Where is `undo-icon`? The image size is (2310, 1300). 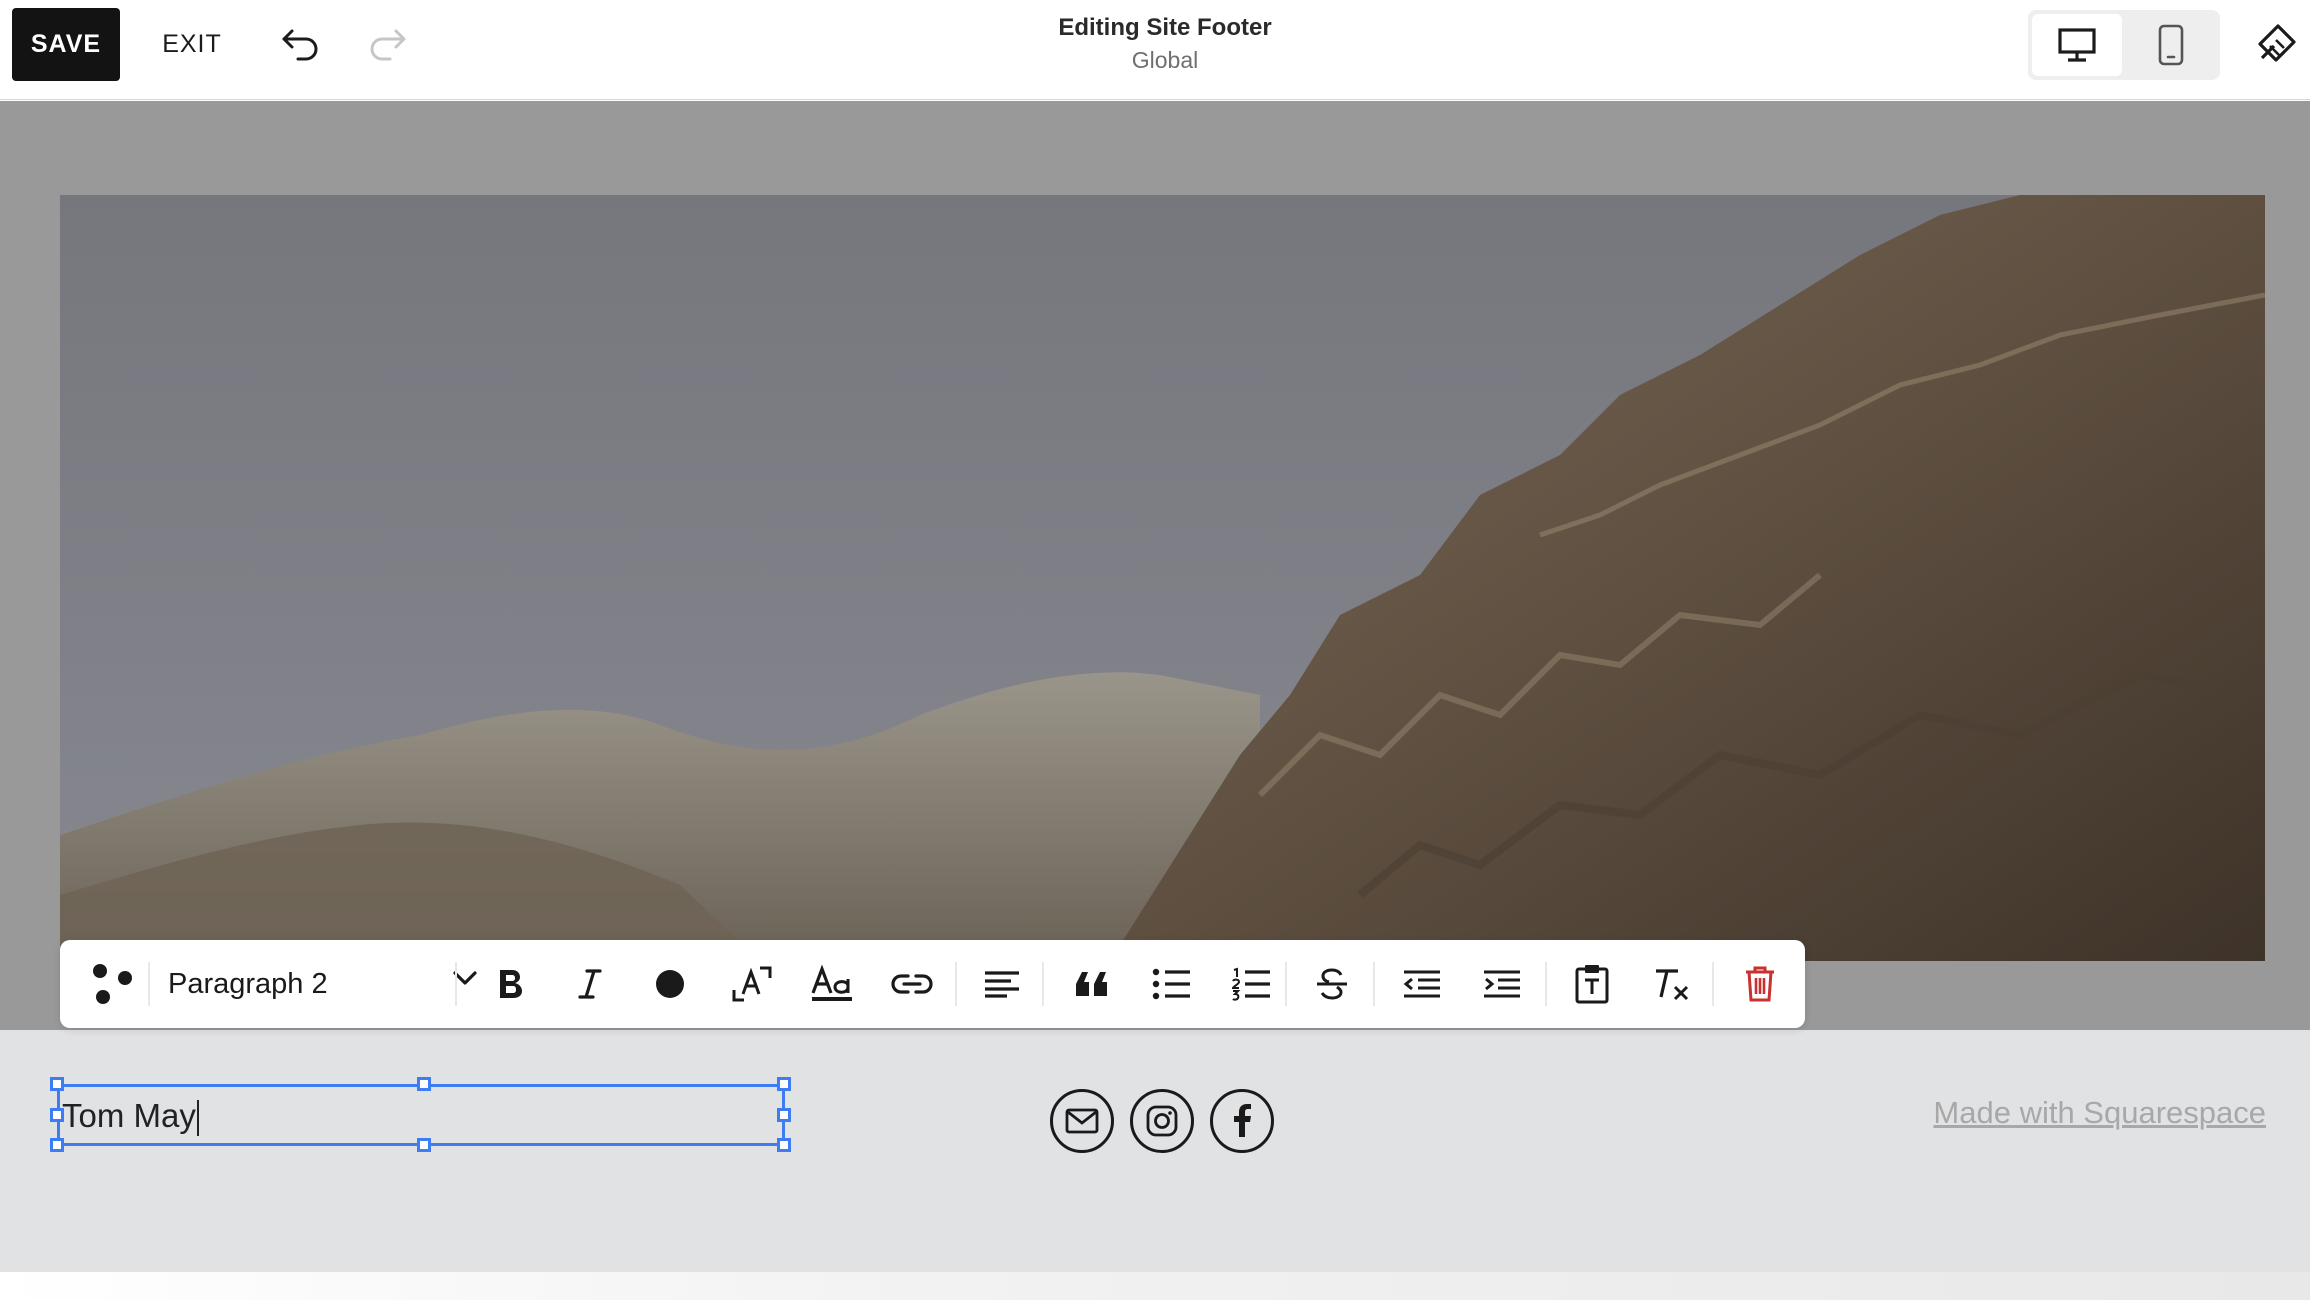 undo-icon is located at coordinates (300, 44).